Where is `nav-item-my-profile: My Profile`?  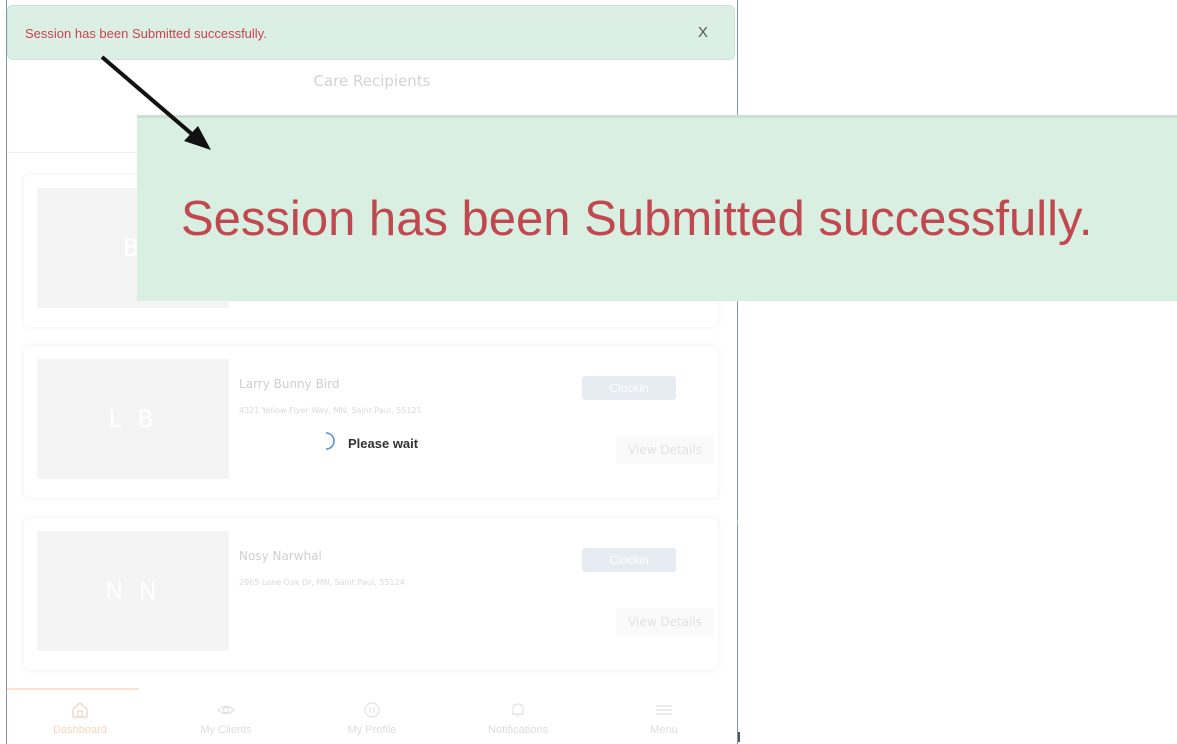
nav-item-my-profile: My Profile is located at coordinates (372, 719).